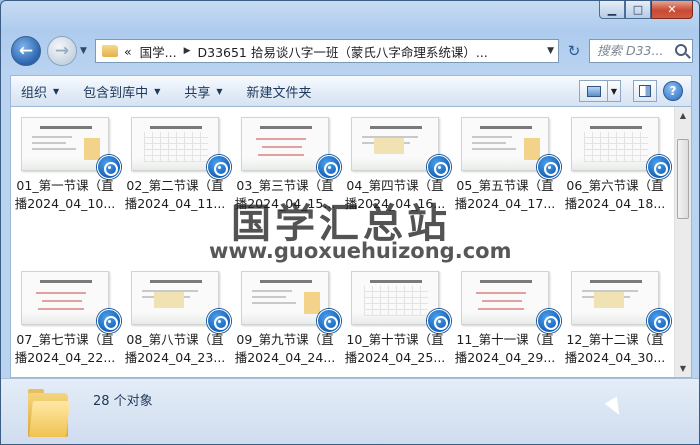 The height and width of the screenshot is (445, 700). I want to click on thumbnail-view-icon, so click(593, 91).